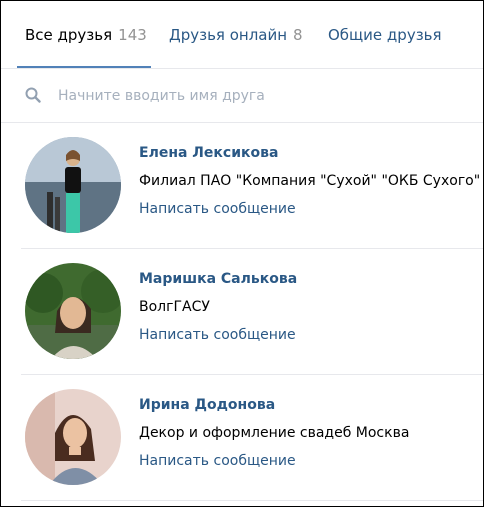 Image resolution: width=486 pixels, height=509 pixels. I want to click on search-input, so click(258, 96).